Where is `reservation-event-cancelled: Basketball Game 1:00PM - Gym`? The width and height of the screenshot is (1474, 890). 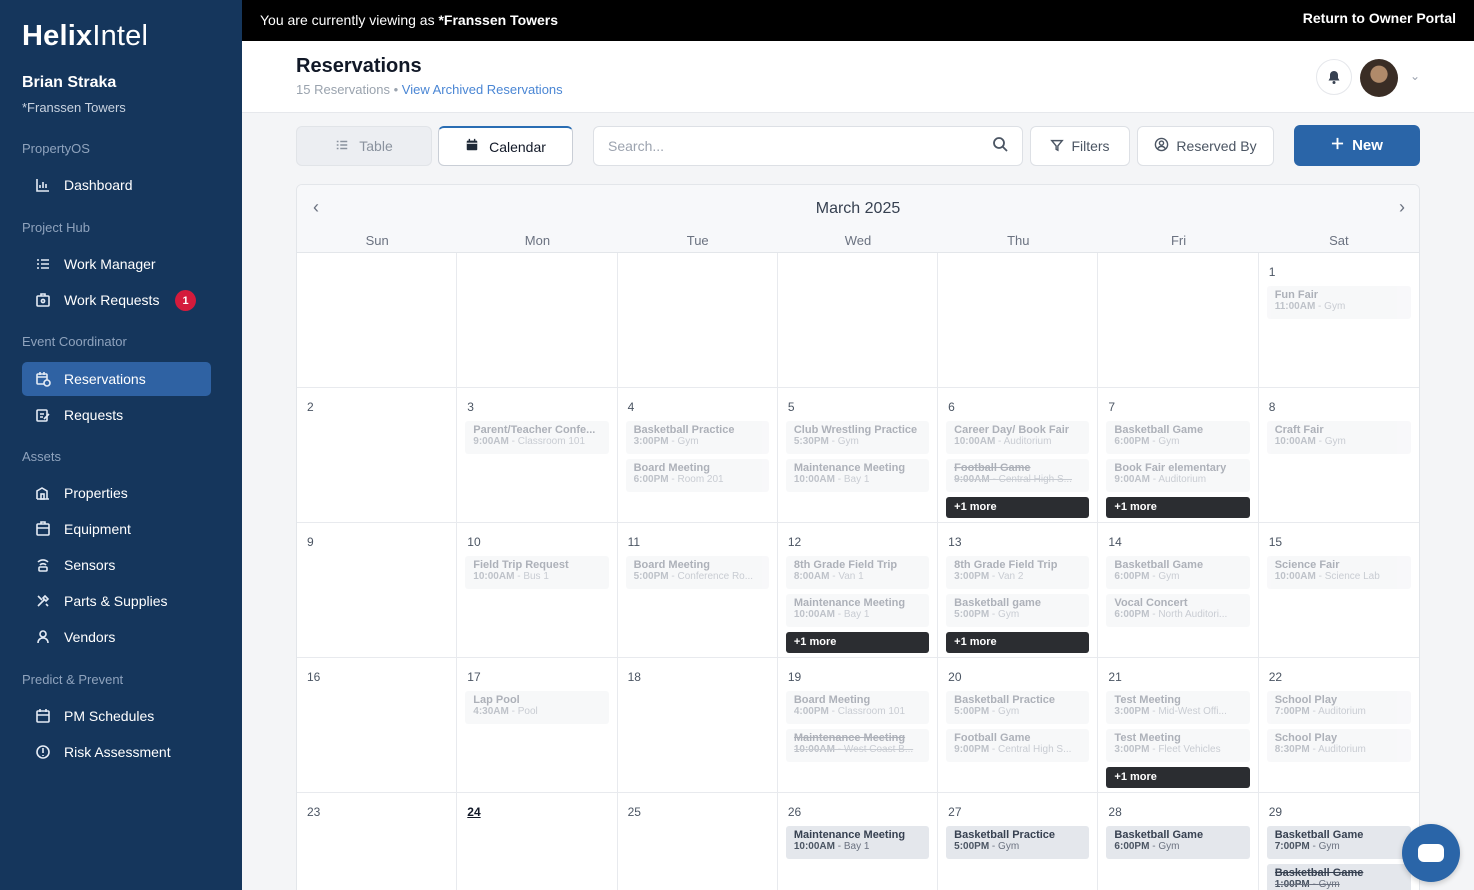 reservation-event-cancelled: Basketball Game 1:00PM - Gym is located at coordinates (1338, 877).